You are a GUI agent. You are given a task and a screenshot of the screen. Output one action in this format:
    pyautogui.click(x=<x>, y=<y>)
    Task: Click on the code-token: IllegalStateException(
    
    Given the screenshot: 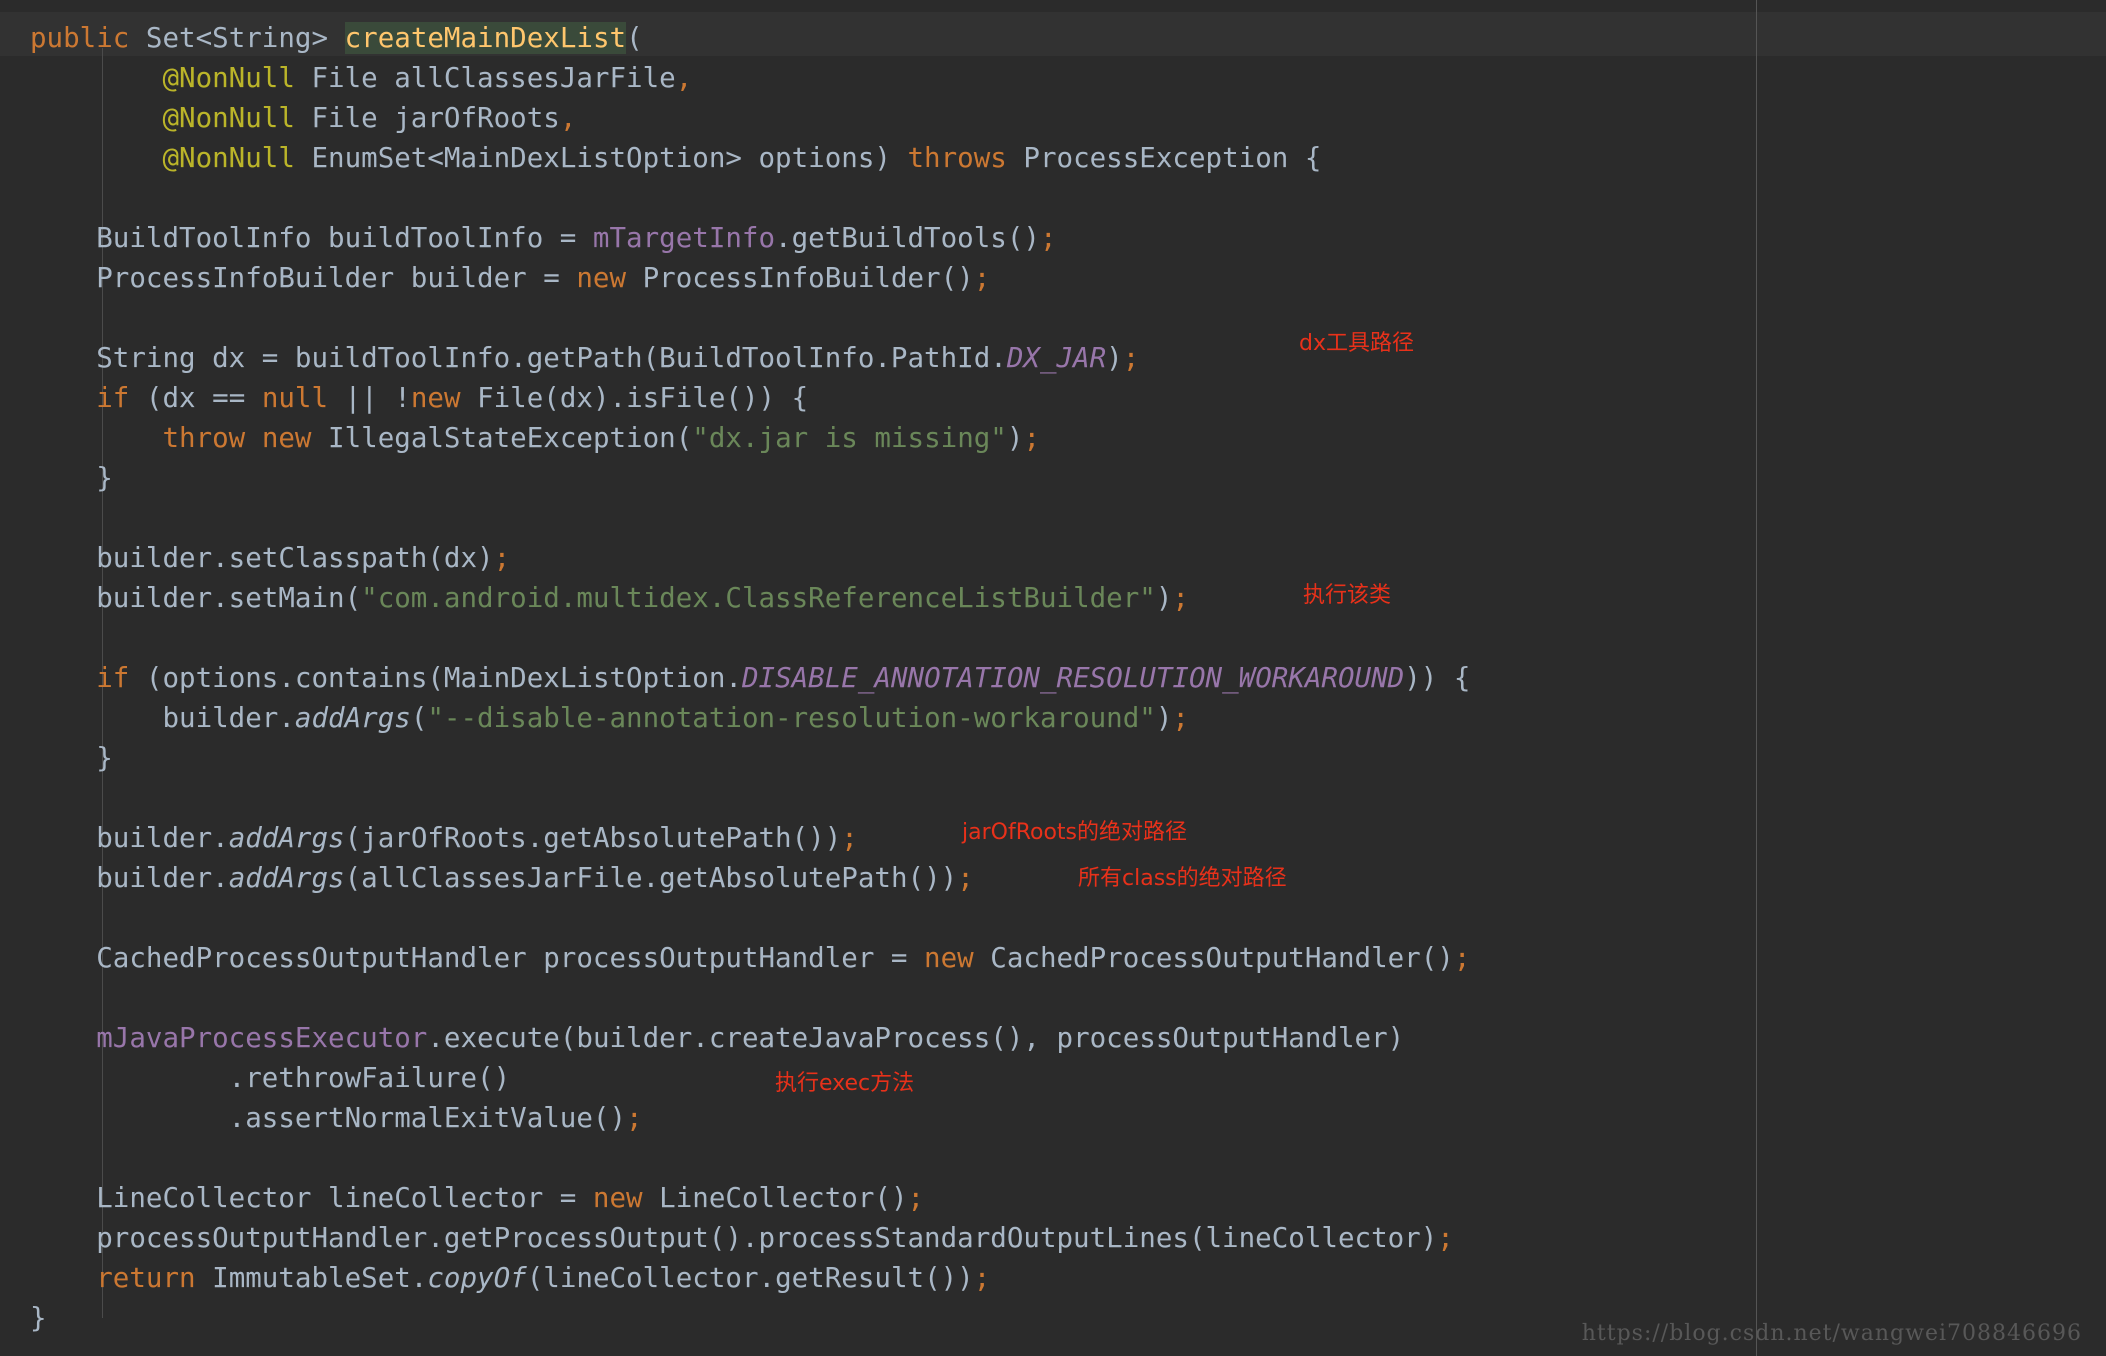 What is the action you would take?
    pyautogui.click(x=502, y=438)
    